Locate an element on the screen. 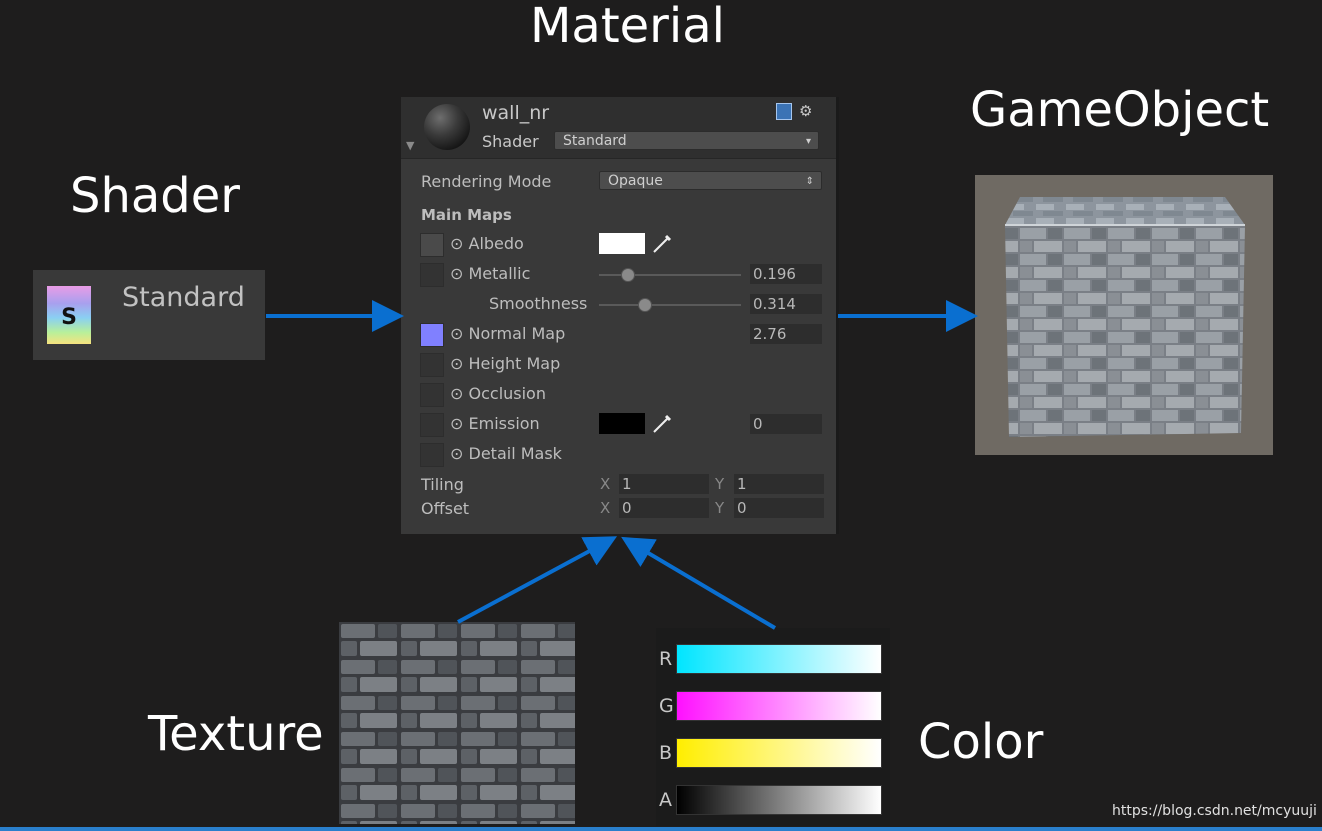 The width and height of the screenshot is (1322, 831). texture-to-material-arrow is located at coordinates (537, 580).